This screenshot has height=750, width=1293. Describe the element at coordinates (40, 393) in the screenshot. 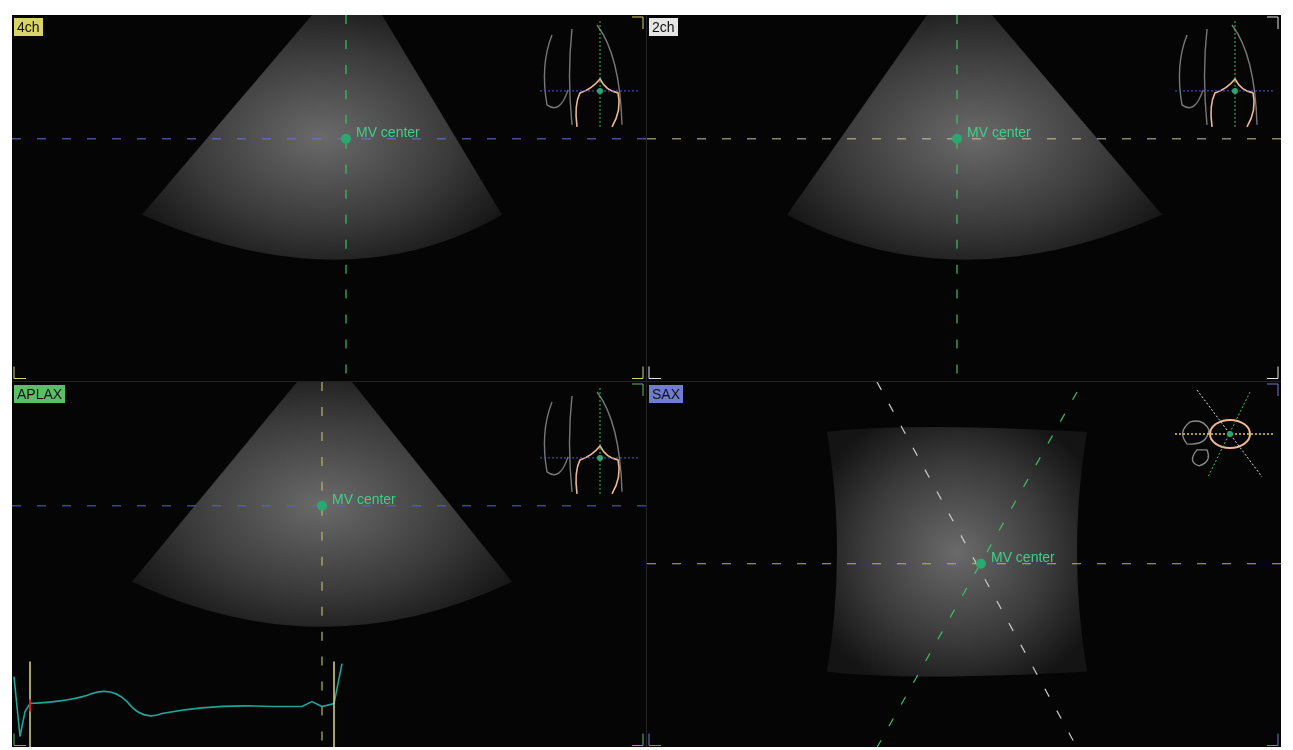

I see `view-label: APLAX` at that location.